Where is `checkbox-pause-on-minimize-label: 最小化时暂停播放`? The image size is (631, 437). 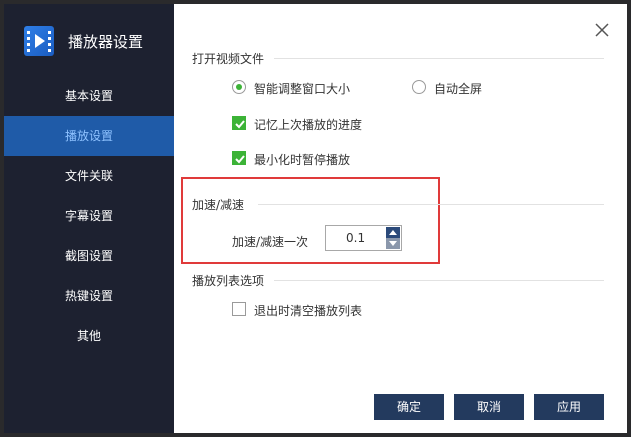 checkbox-pause-on-minimize-label: 最小化时暂停播放 is located at coordinates (302, 160).